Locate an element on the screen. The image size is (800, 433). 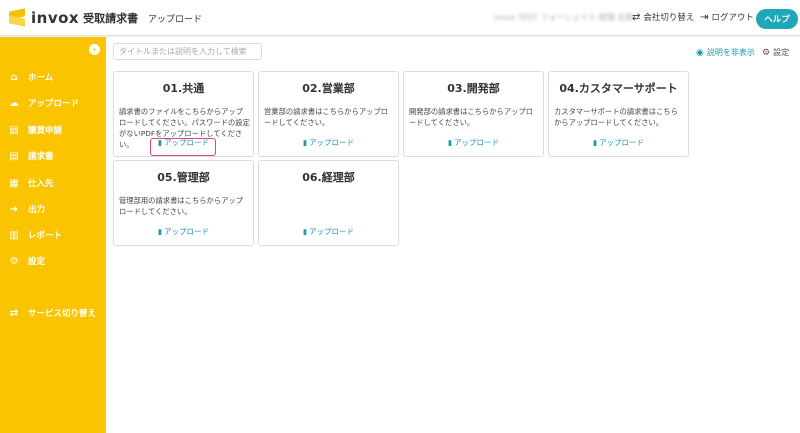
brand-logo: invox 受取請求書 is located at coordinates (73, 17).